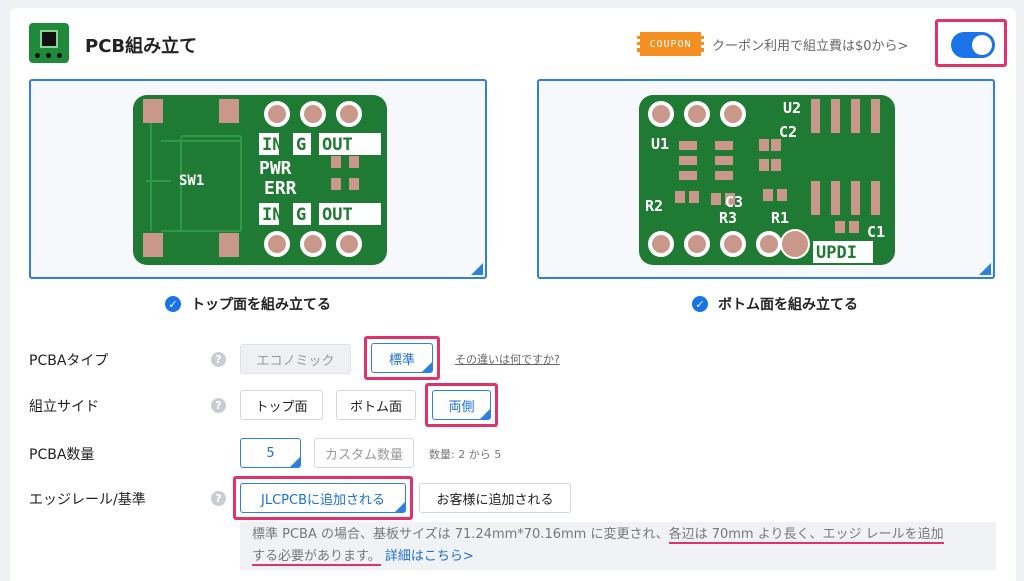  I want to click on top-side-label: トップ面を組み立てる, so click(261, 305).